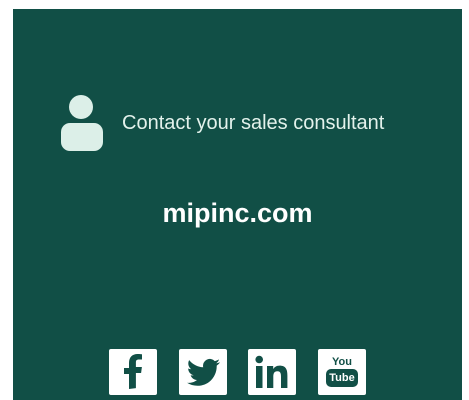 The width and height of the screenshot is (469, 400). What do you see at coordinates (82, 137) in the screenshot?
I see `person-body` at bounding box center [82, 137].